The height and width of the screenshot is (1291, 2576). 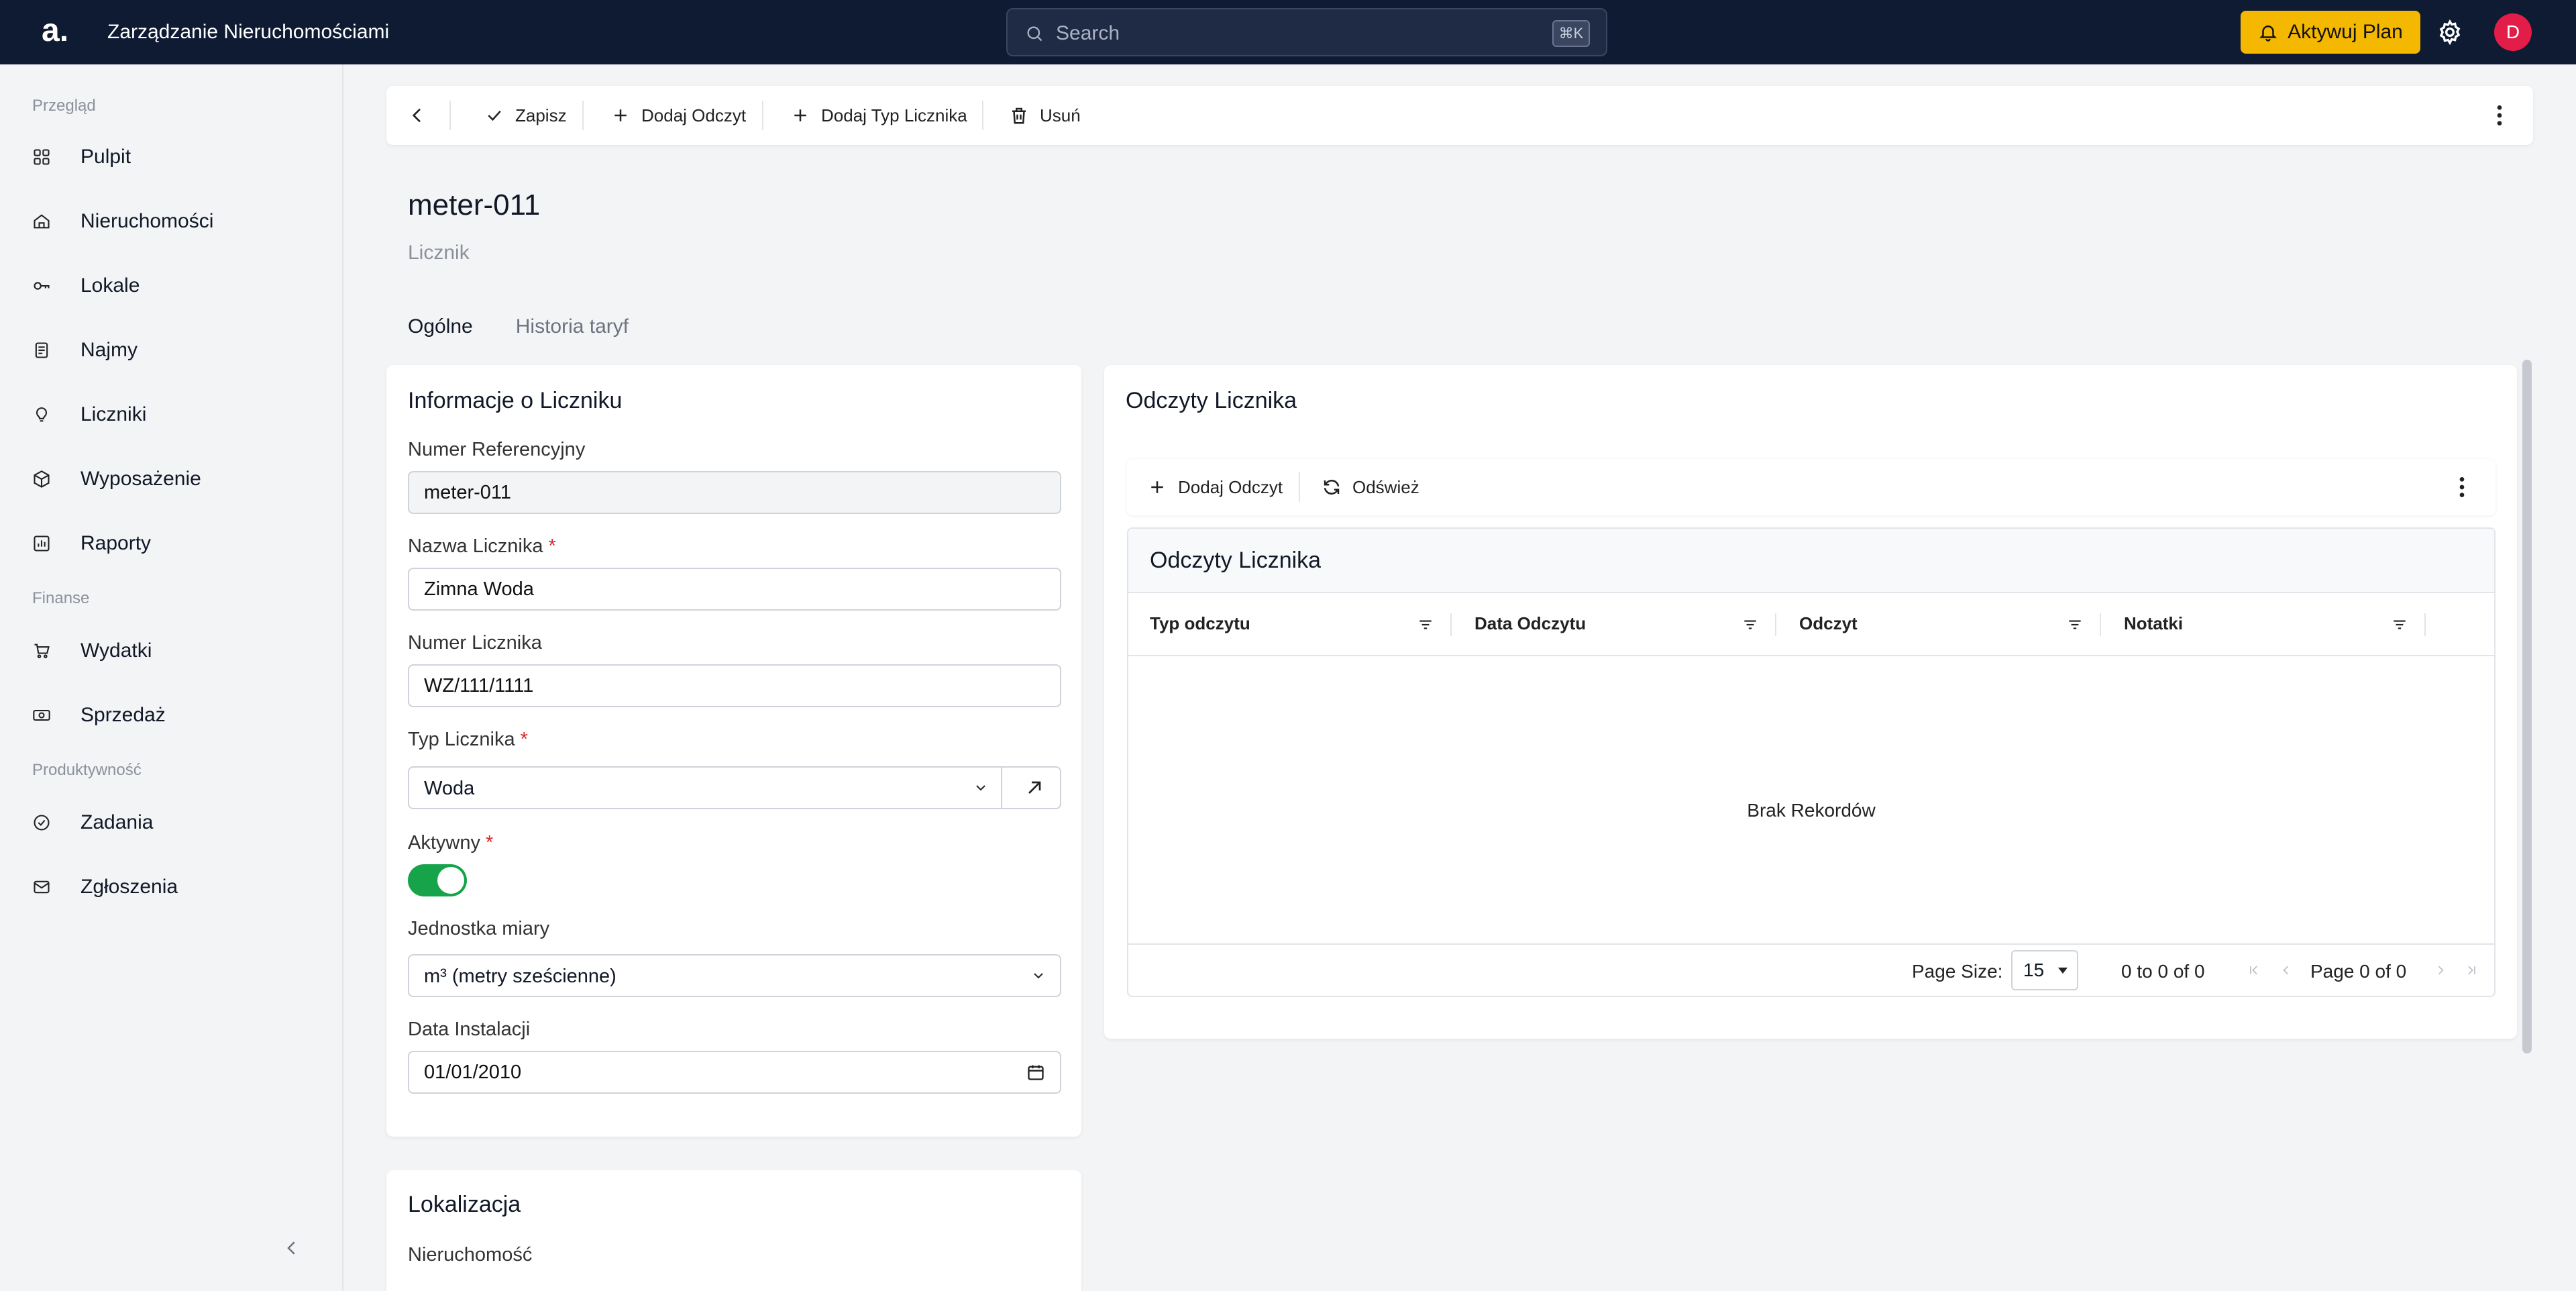 I want to click on install-date-field: 01/01/2010, so click(x=734, y=1072).